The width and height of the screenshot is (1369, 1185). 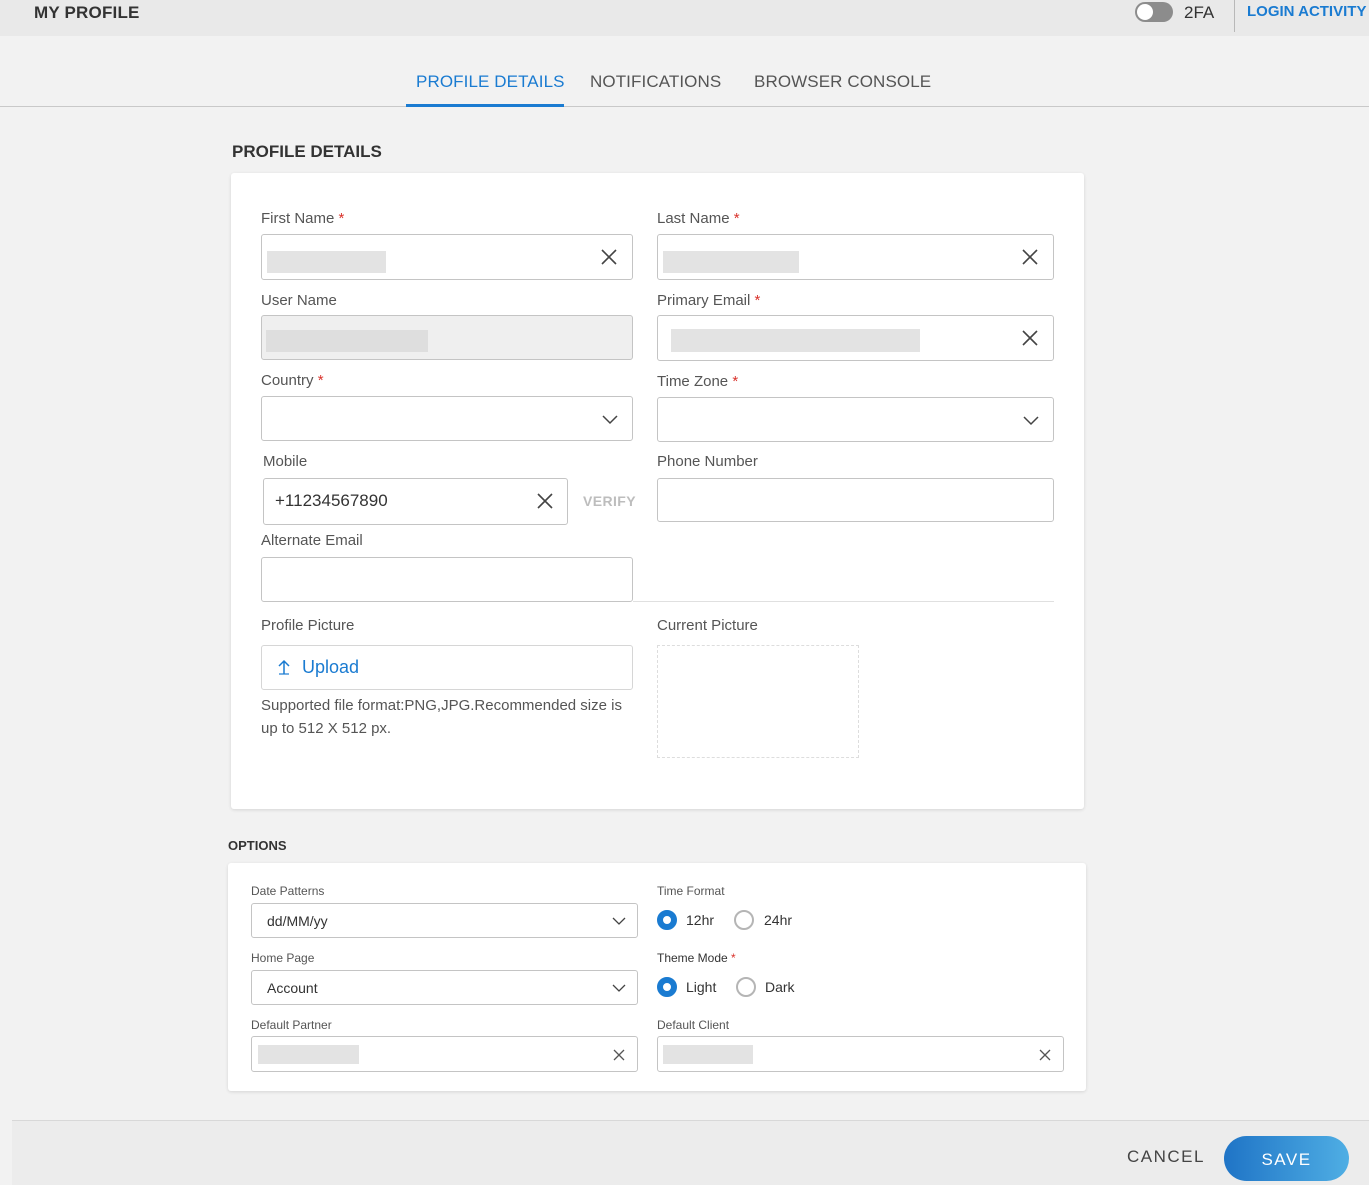 I want to click on tab-browser-console: BROWSER CONSOLE, so click(x=842, y=82).